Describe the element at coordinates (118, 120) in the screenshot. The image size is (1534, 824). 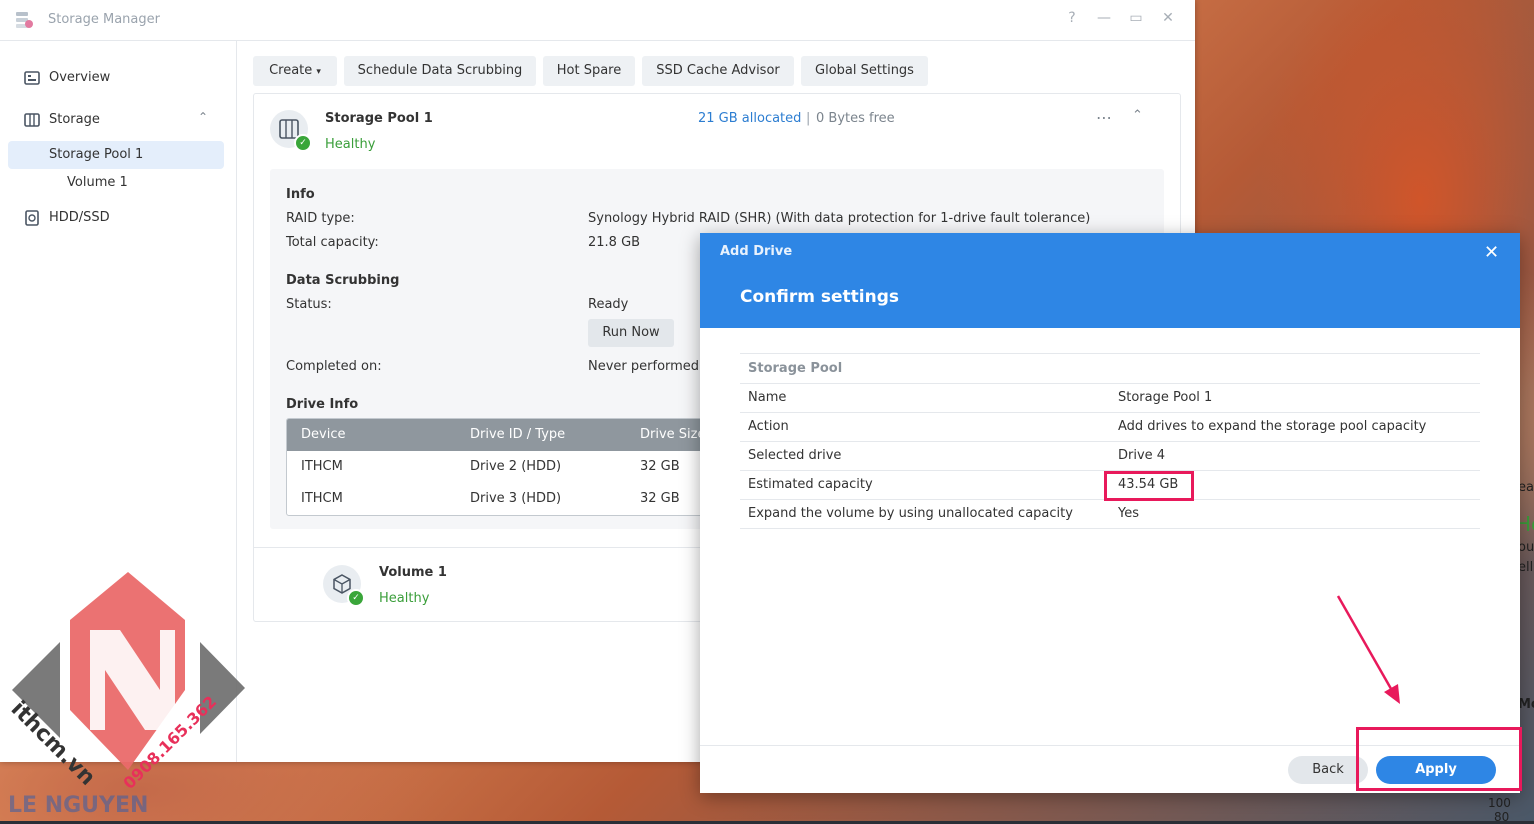
I see `sidebar-item-storage: Storage ⌃` at that location.